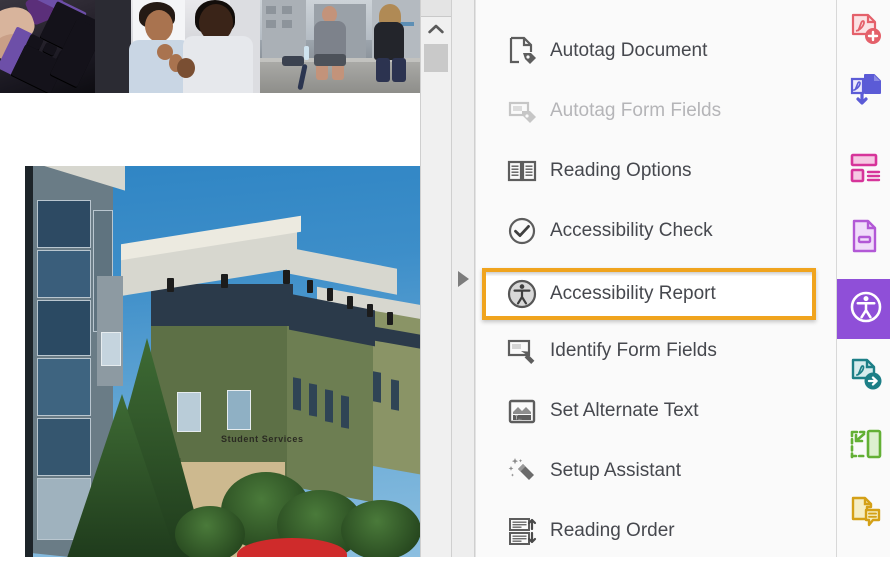 The image size is (890, 561). I want to click on scroll-thumb, so click(436, 58).